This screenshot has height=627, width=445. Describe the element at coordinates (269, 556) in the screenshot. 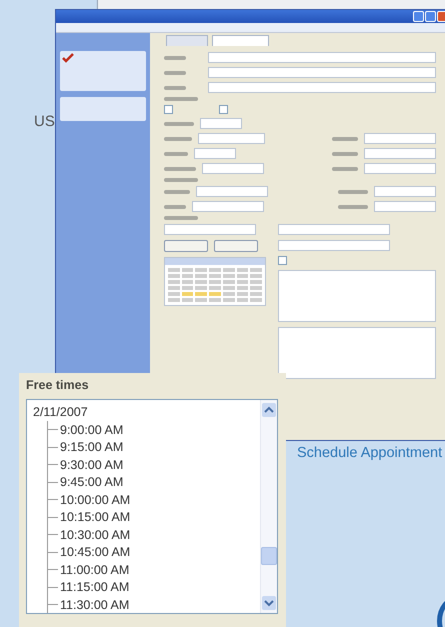

I see `scroll-thumb` at that location.